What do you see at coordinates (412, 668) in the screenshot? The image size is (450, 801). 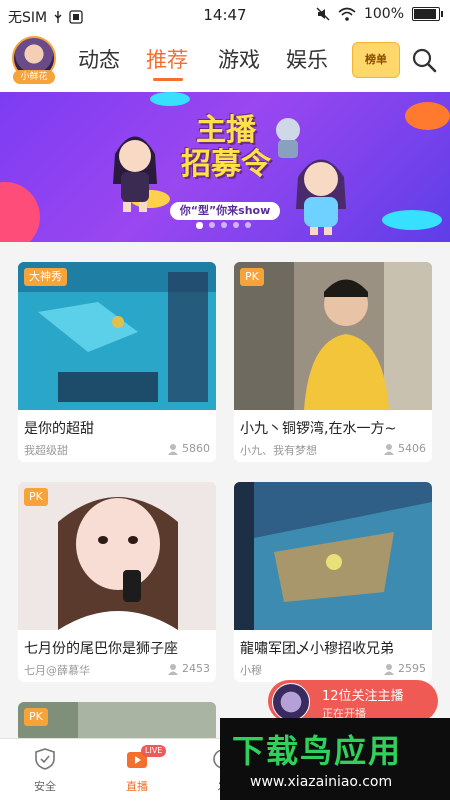 I see `viewer-count-text: 2595` at bounding box center [412, 668].